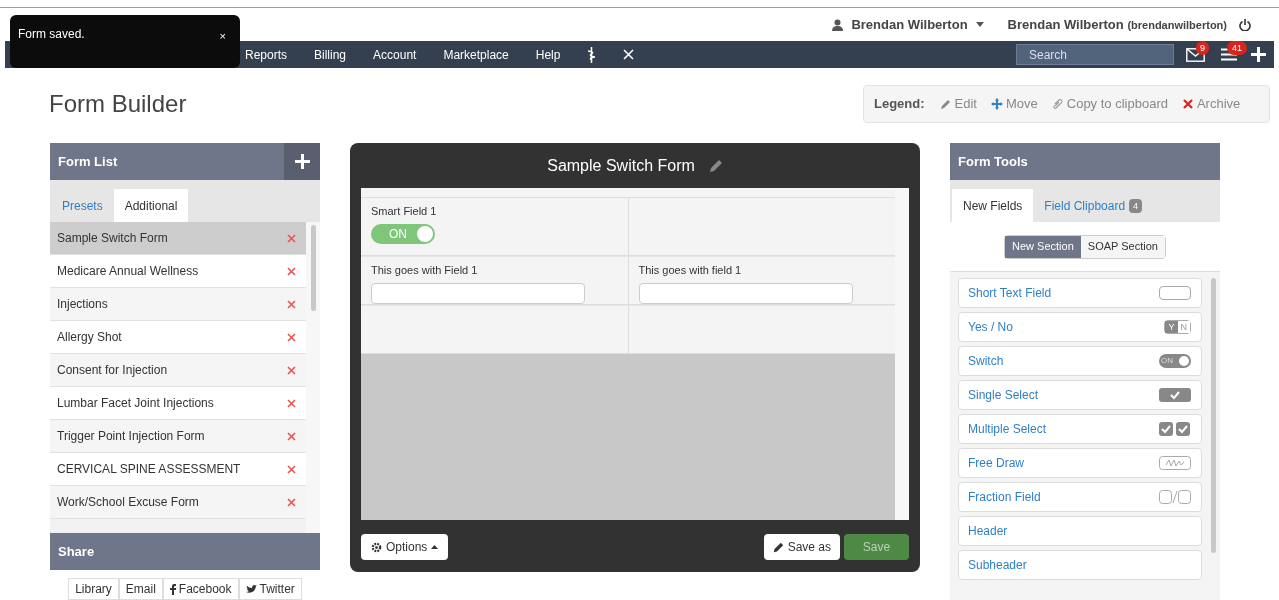  What do you see at coordinates (404, 211) in the screenshot?
I see `field-label: Smart Field 1` at bounding box center [404, 211].